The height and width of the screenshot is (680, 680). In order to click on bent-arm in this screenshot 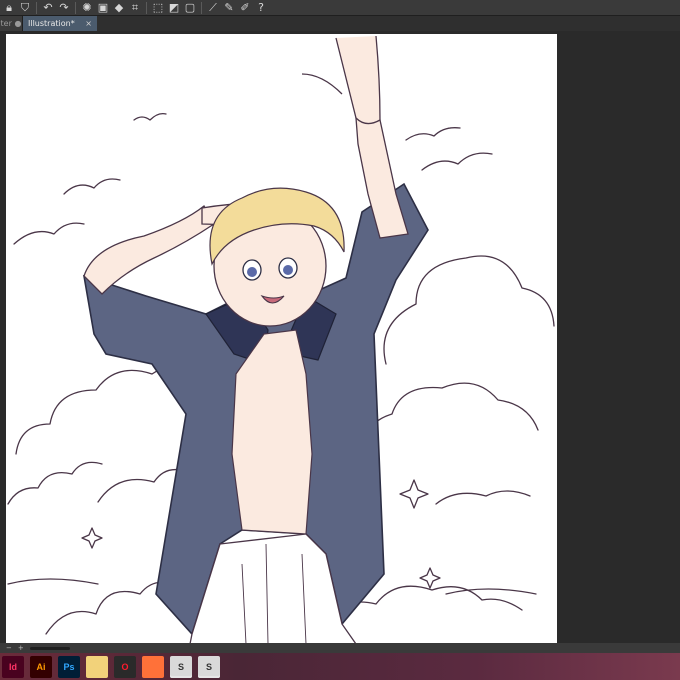, I will do `click(149, 250)`.